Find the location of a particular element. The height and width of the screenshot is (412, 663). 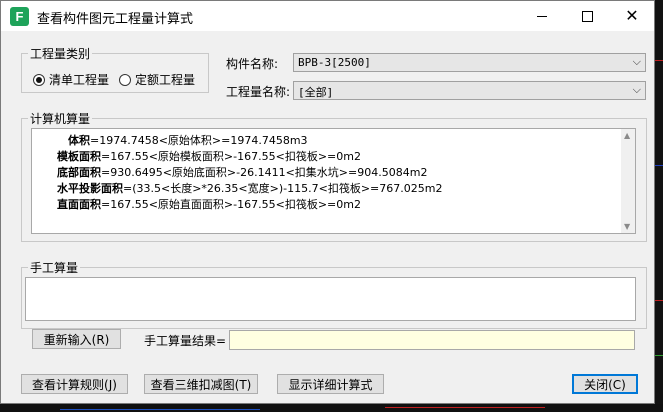

component-name-value: BPB-3[2500] is located at coordinates (334, 62).